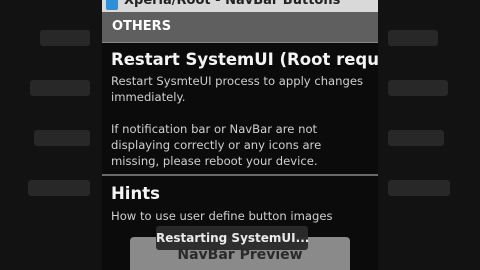 Image resolution: width=480 pixels, height=270 pixels. What do you see at coordinates (232, 4) in the screenshot?
I see `app-title: Xperia/Root - NavBar Buttons` at bounding box center [232, 4].